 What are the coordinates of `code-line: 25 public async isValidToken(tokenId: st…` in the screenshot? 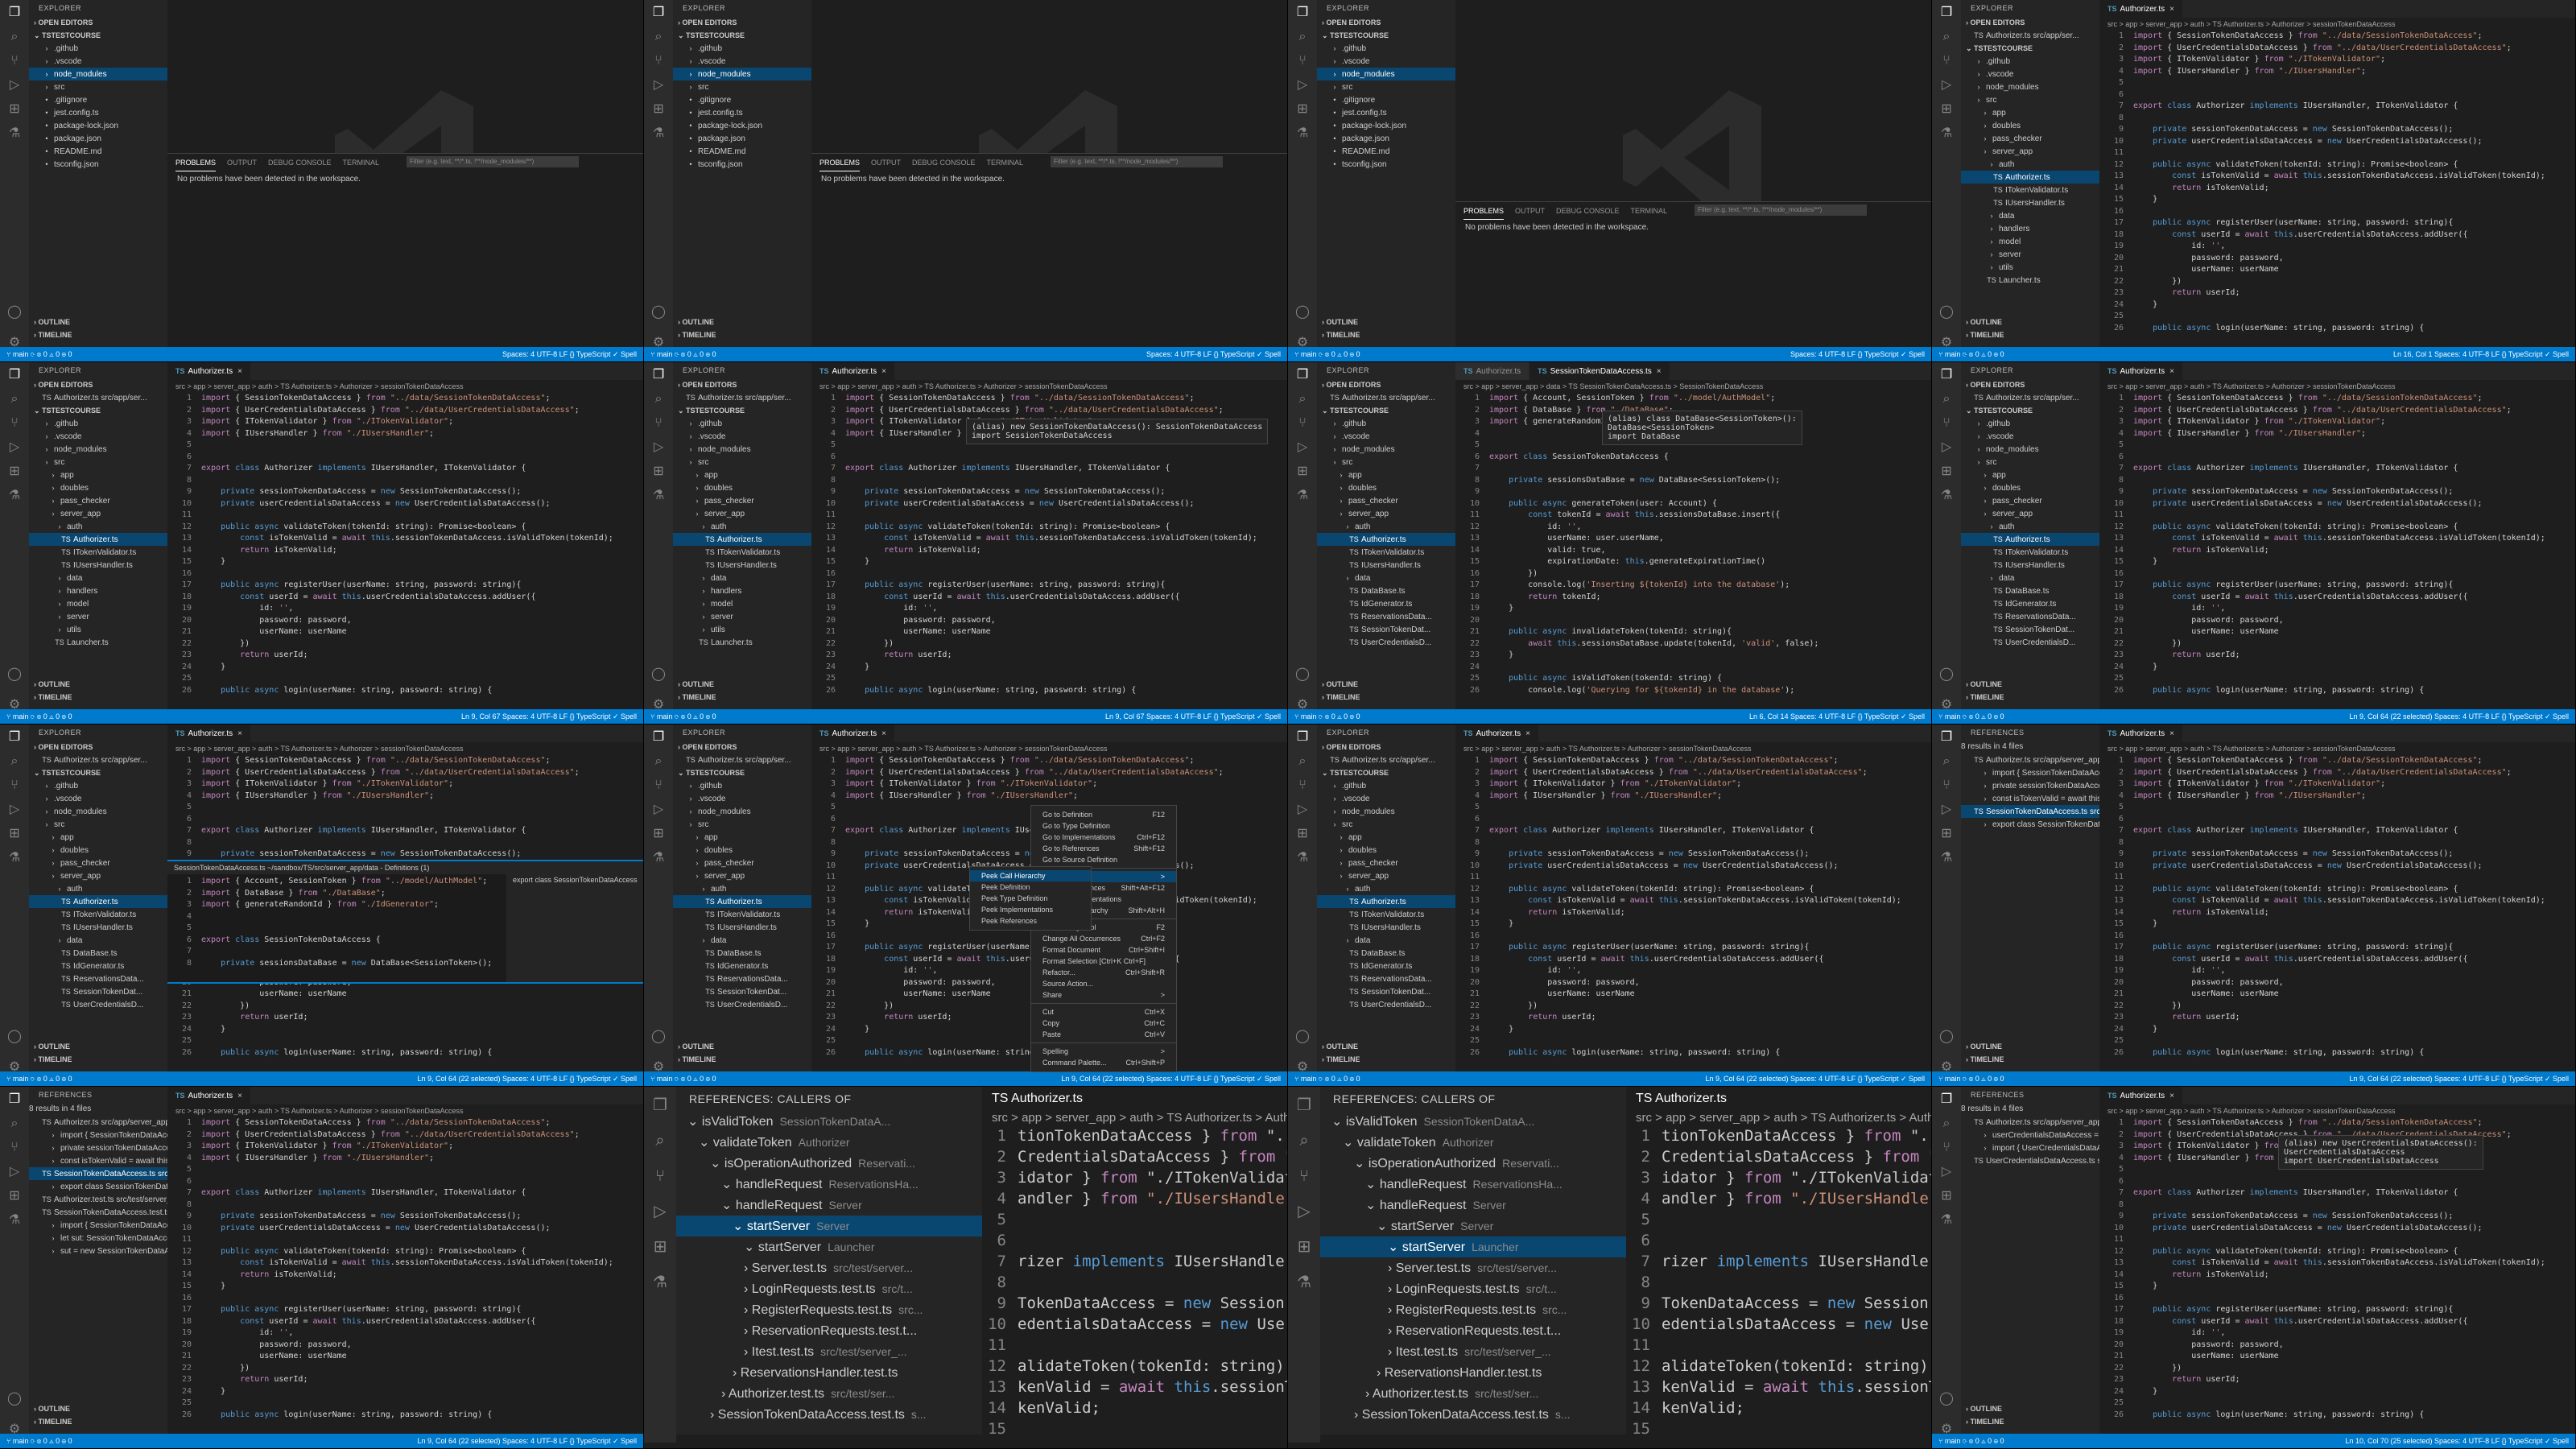 It's located at (1693, 679).